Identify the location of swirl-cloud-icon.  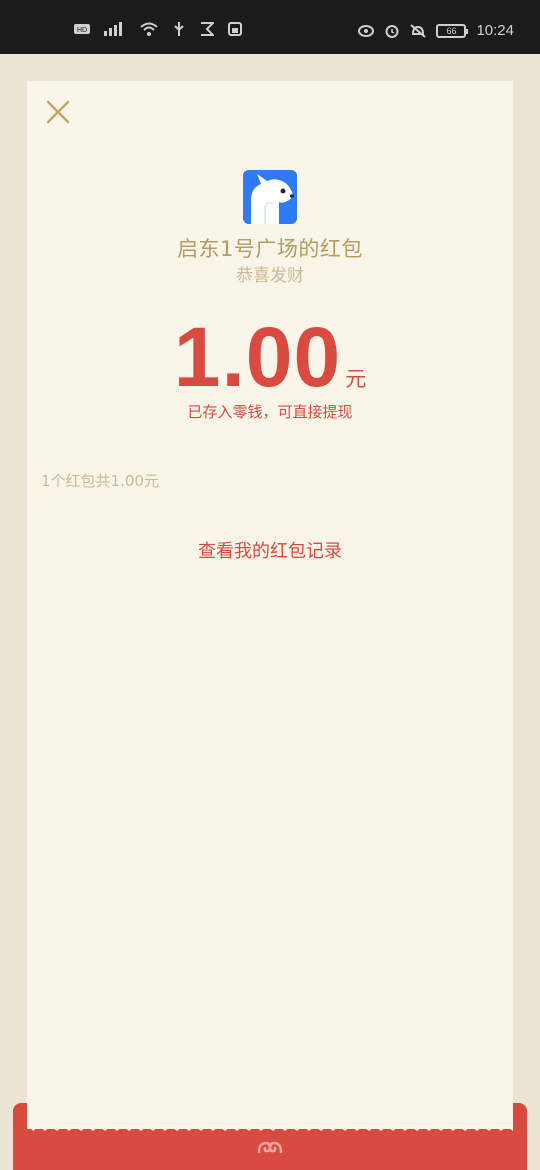
(270, 1147).